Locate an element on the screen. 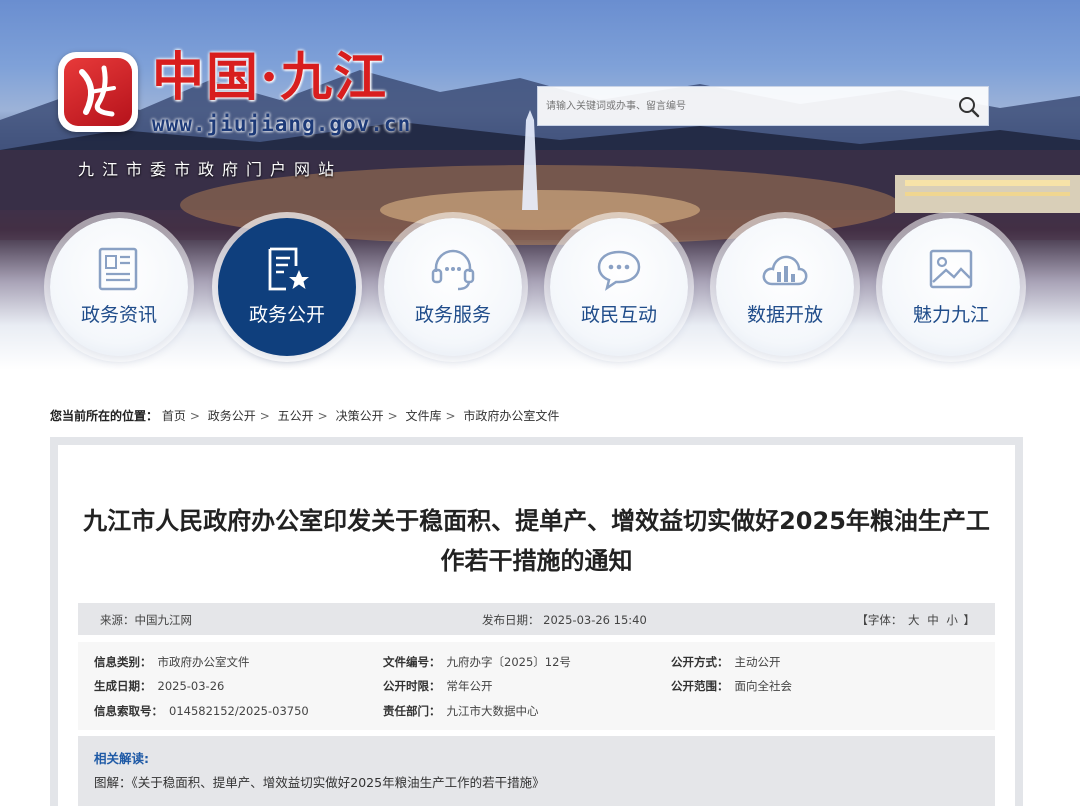  search-icon is located at coordinates (969, 107).